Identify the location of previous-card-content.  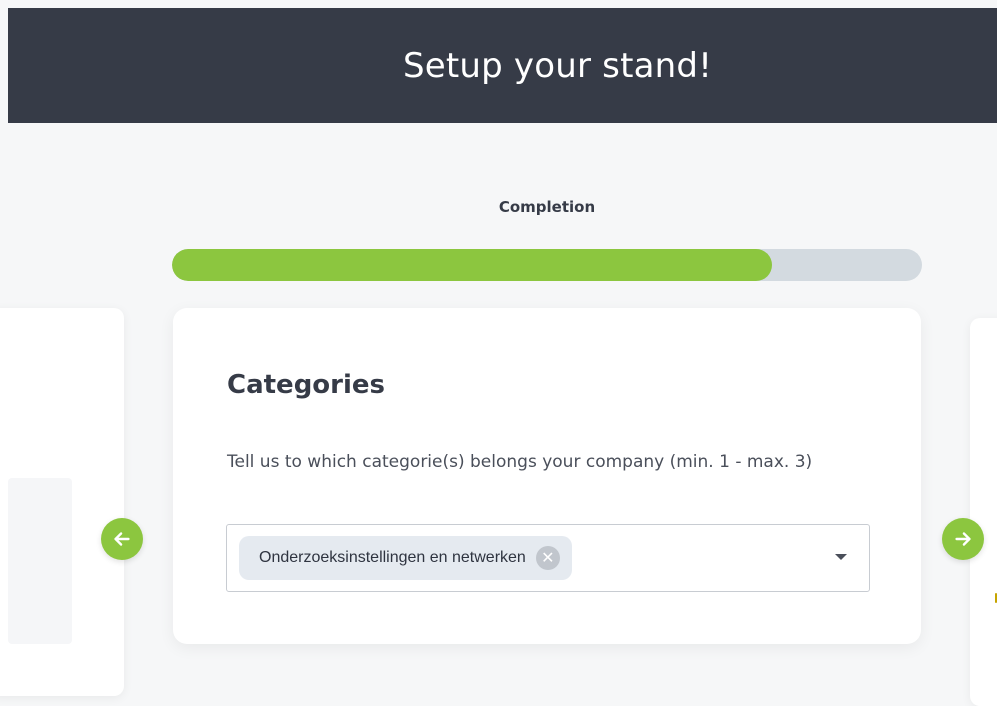
(40, 561).